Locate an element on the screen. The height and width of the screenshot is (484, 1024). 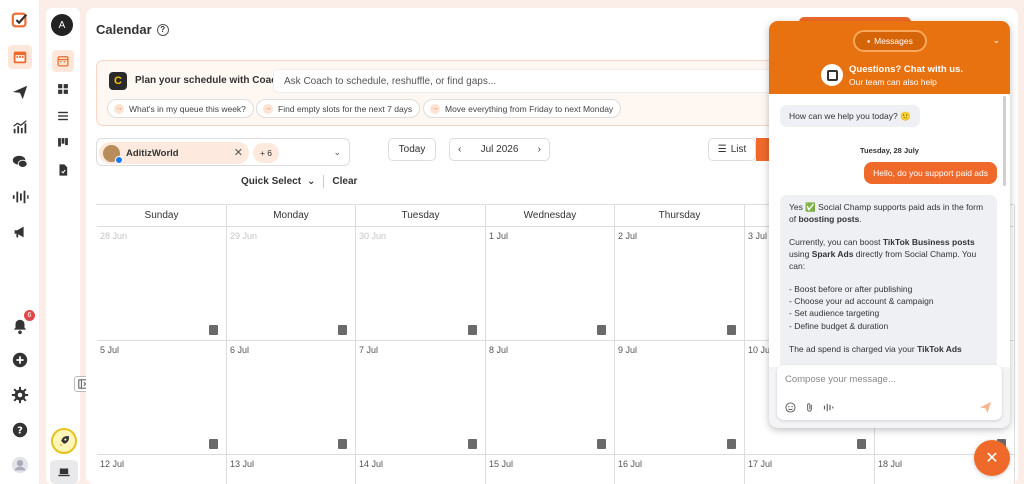
analytics-icon is located at coordinates (20, 127).